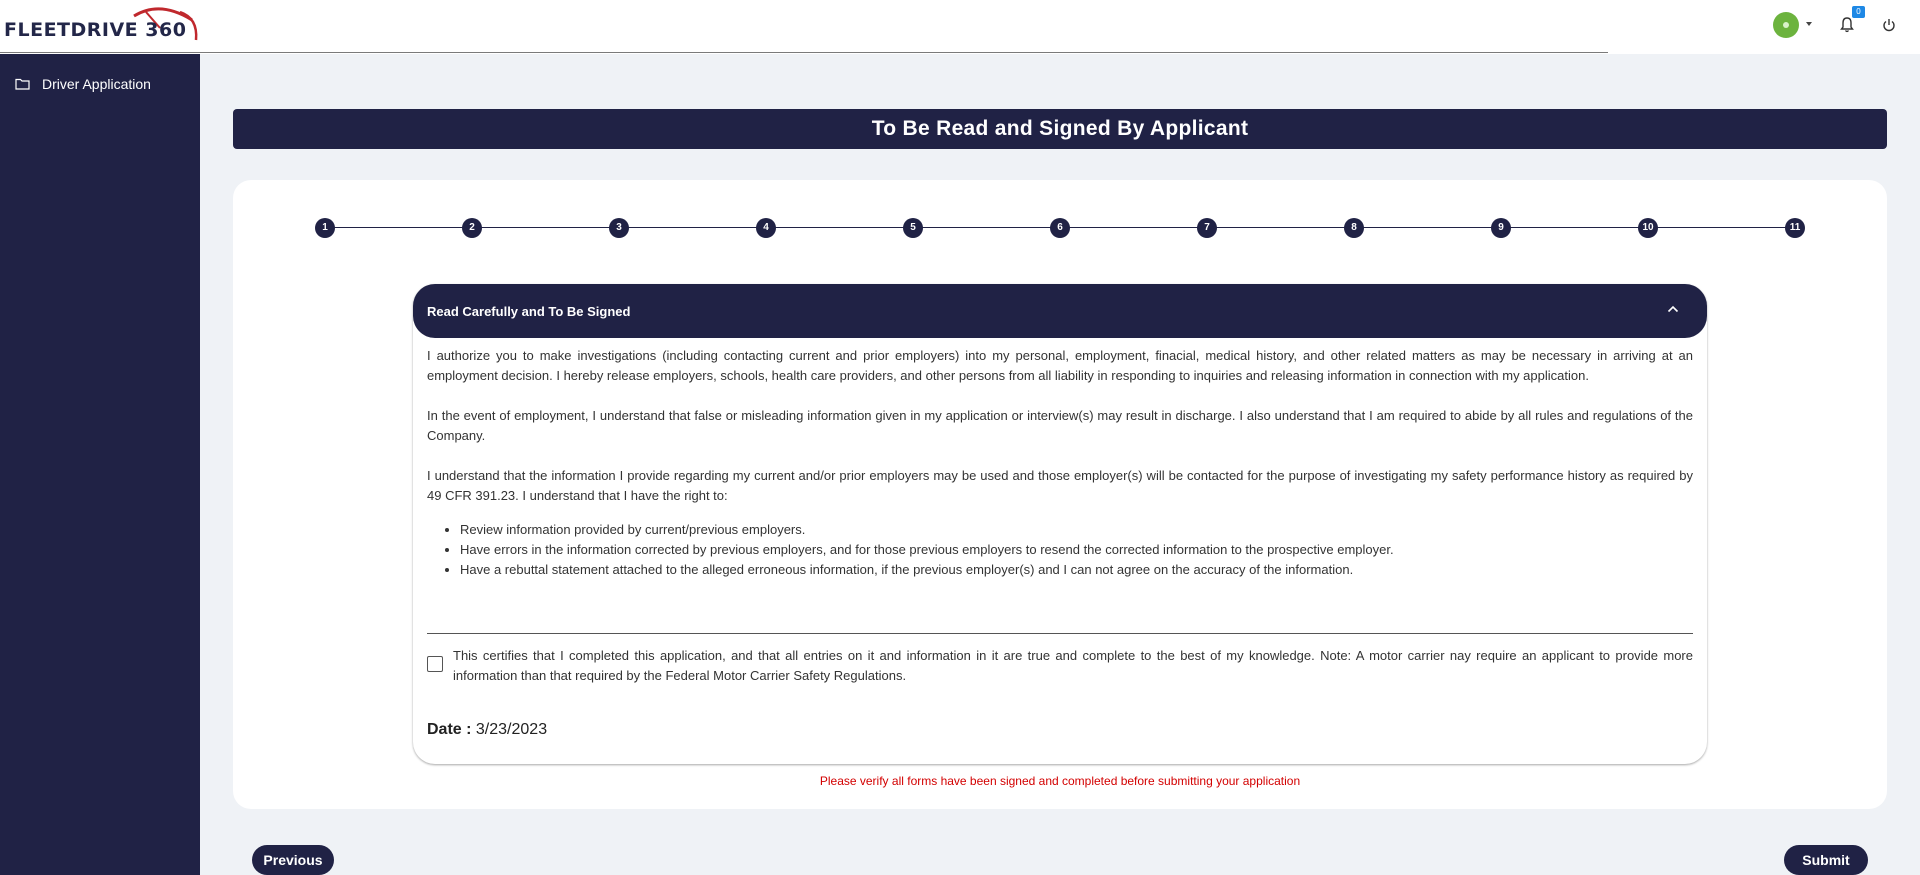 This screenshot has height=875, width=1920. What do you see at coordinates (1060, 129) in the screenshot?
I see `page-title: To Be Read and Signed By Applicant` at bounding box center [1060, 129].